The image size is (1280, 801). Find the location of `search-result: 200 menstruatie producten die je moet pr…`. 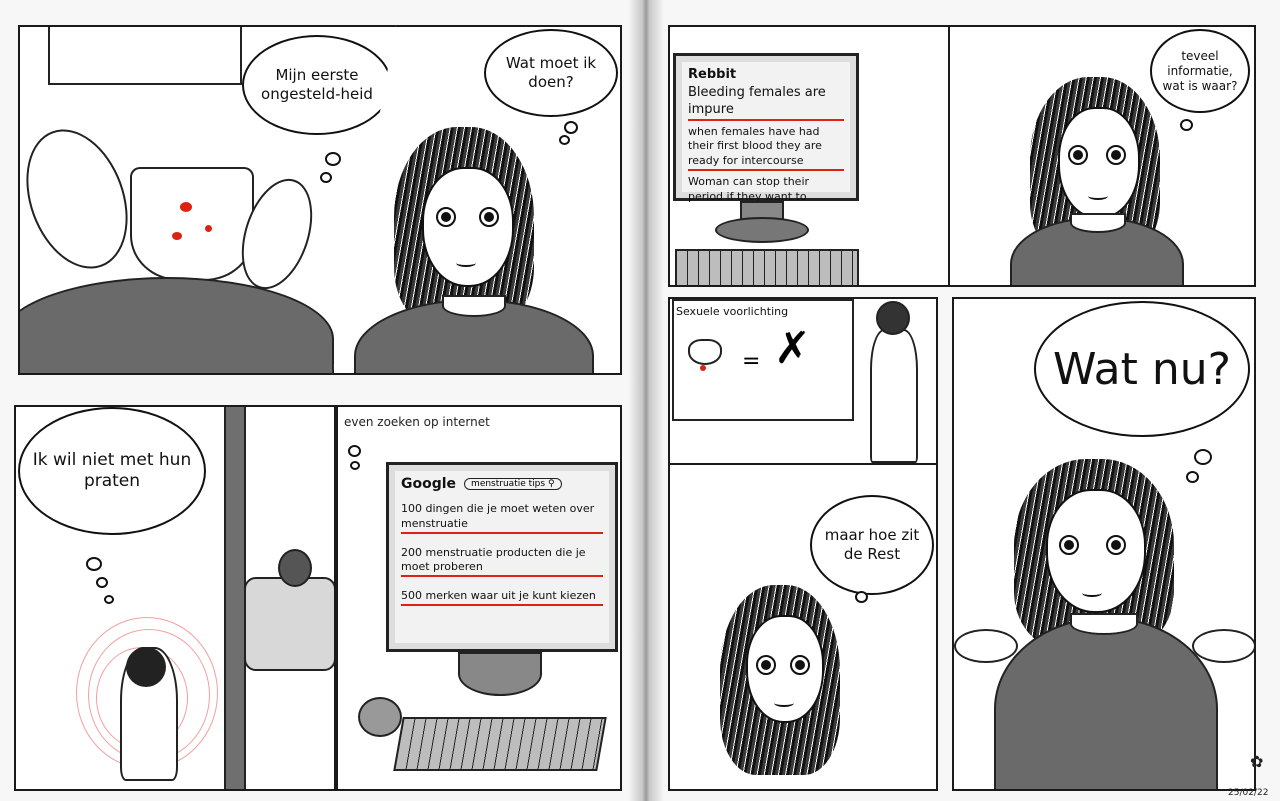

search-result: 200 menstruatie producten die je moet pr… is located at coordinates (502, 562).